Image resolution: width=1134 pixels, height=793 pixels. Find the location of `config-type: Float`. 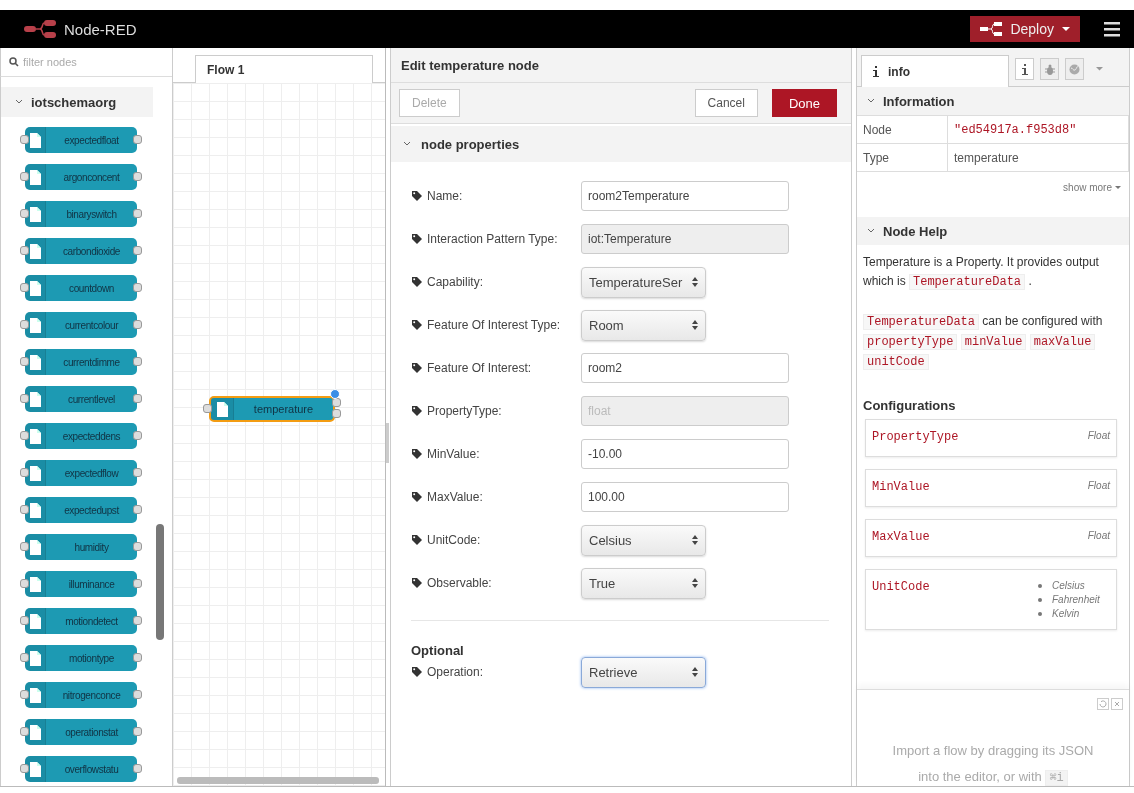

config-type: Float is located at coordinates (1098, 536).